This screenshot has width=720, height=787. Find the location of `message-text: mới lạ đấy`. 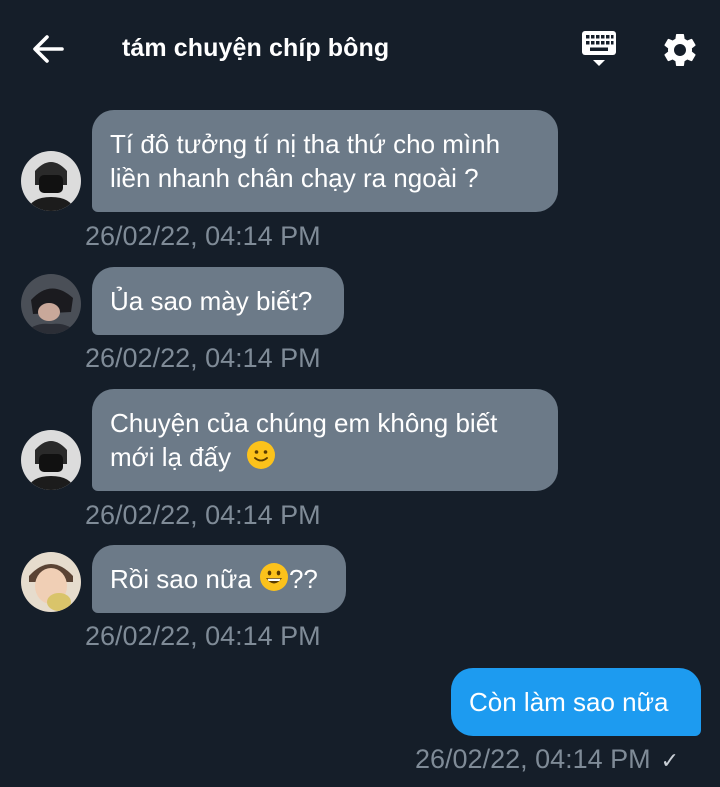

message-text: mới lạ đấy is located at coordinates (171, 457).